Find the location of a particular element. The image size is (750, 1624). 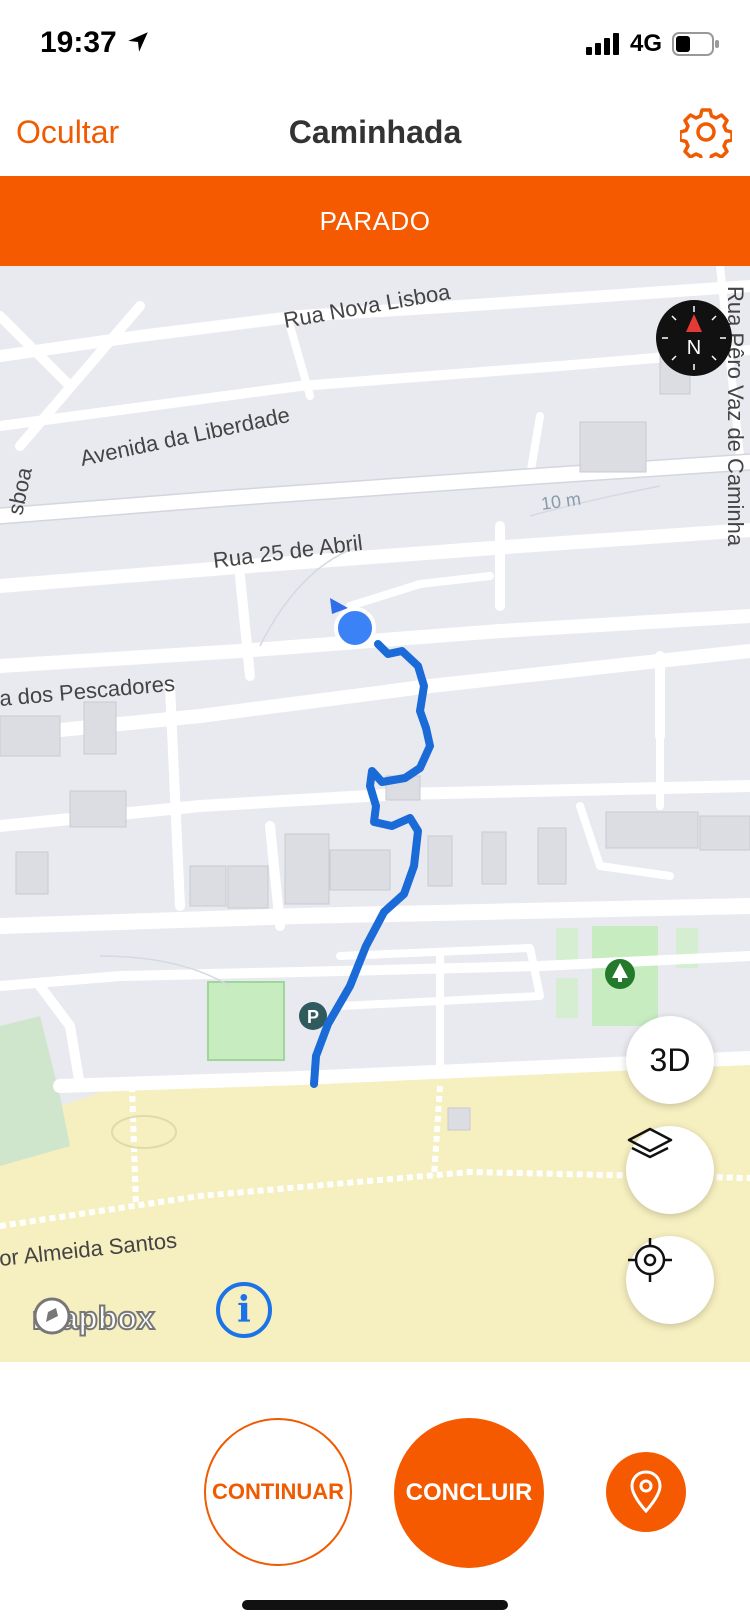

green-field is located at coordinates (246, 1021).